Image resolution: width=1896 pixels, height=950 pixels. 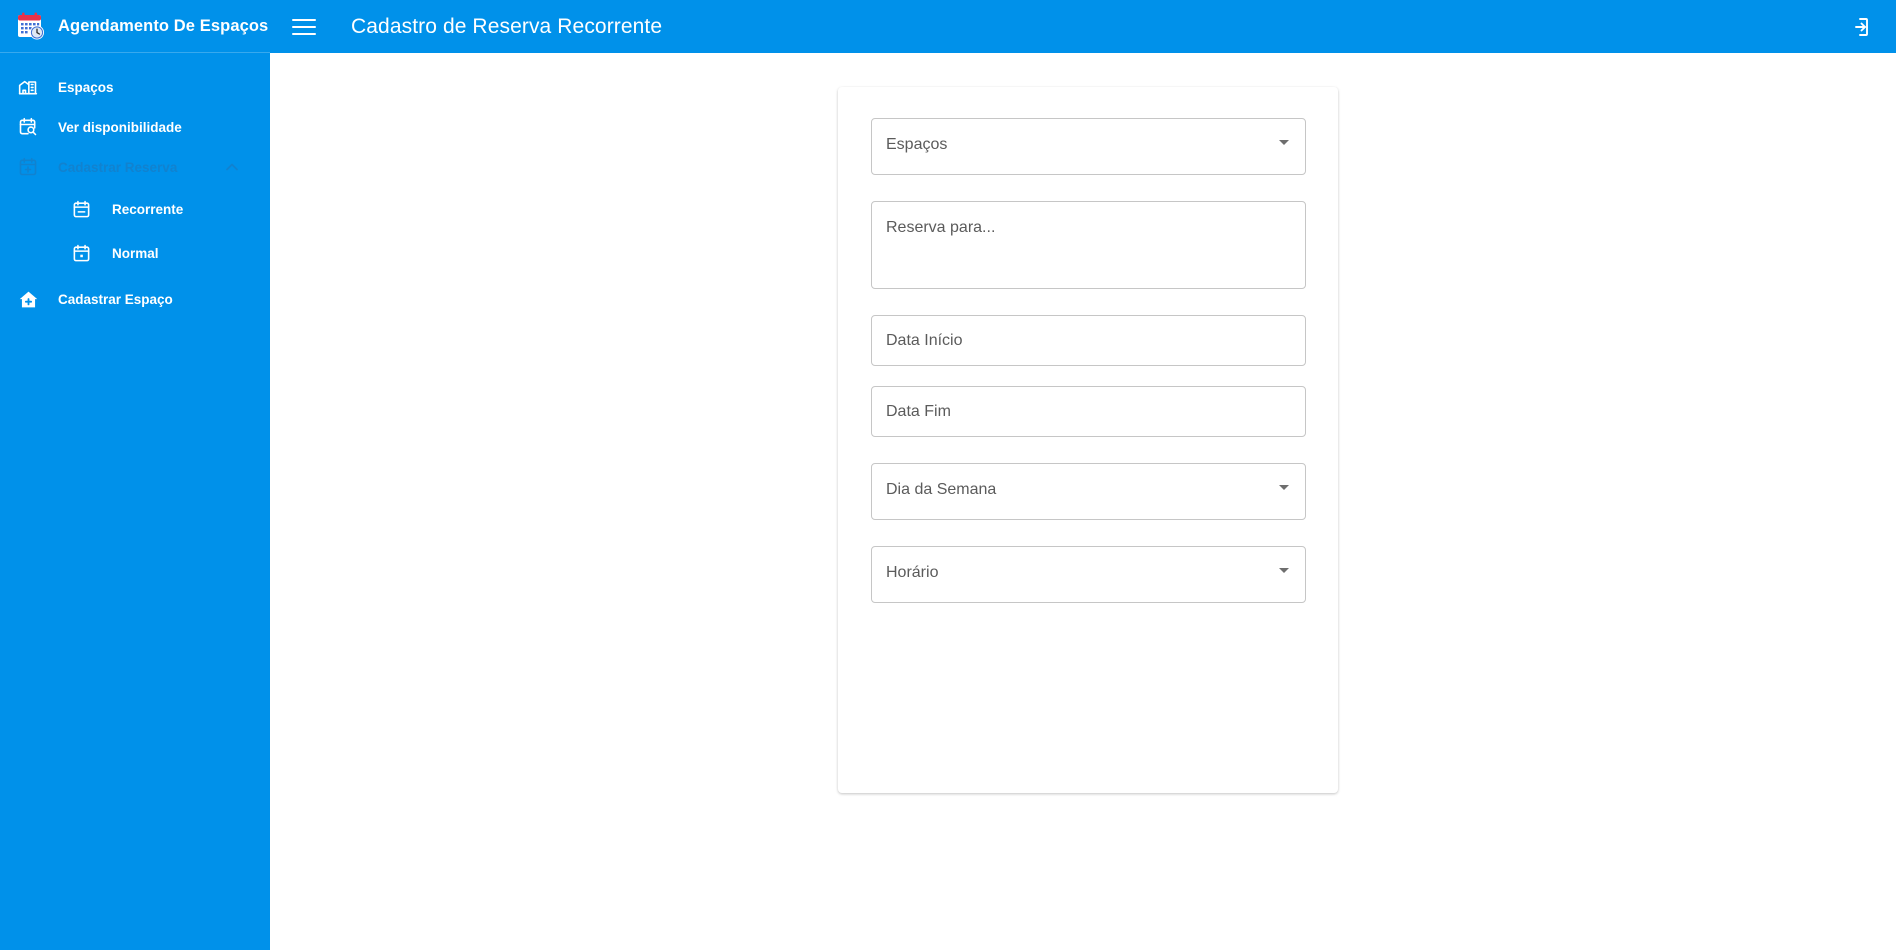 I want to click on sidebar-item-ver-disponibilidade: Ver disponibilidade, so click(x=135, y=127).